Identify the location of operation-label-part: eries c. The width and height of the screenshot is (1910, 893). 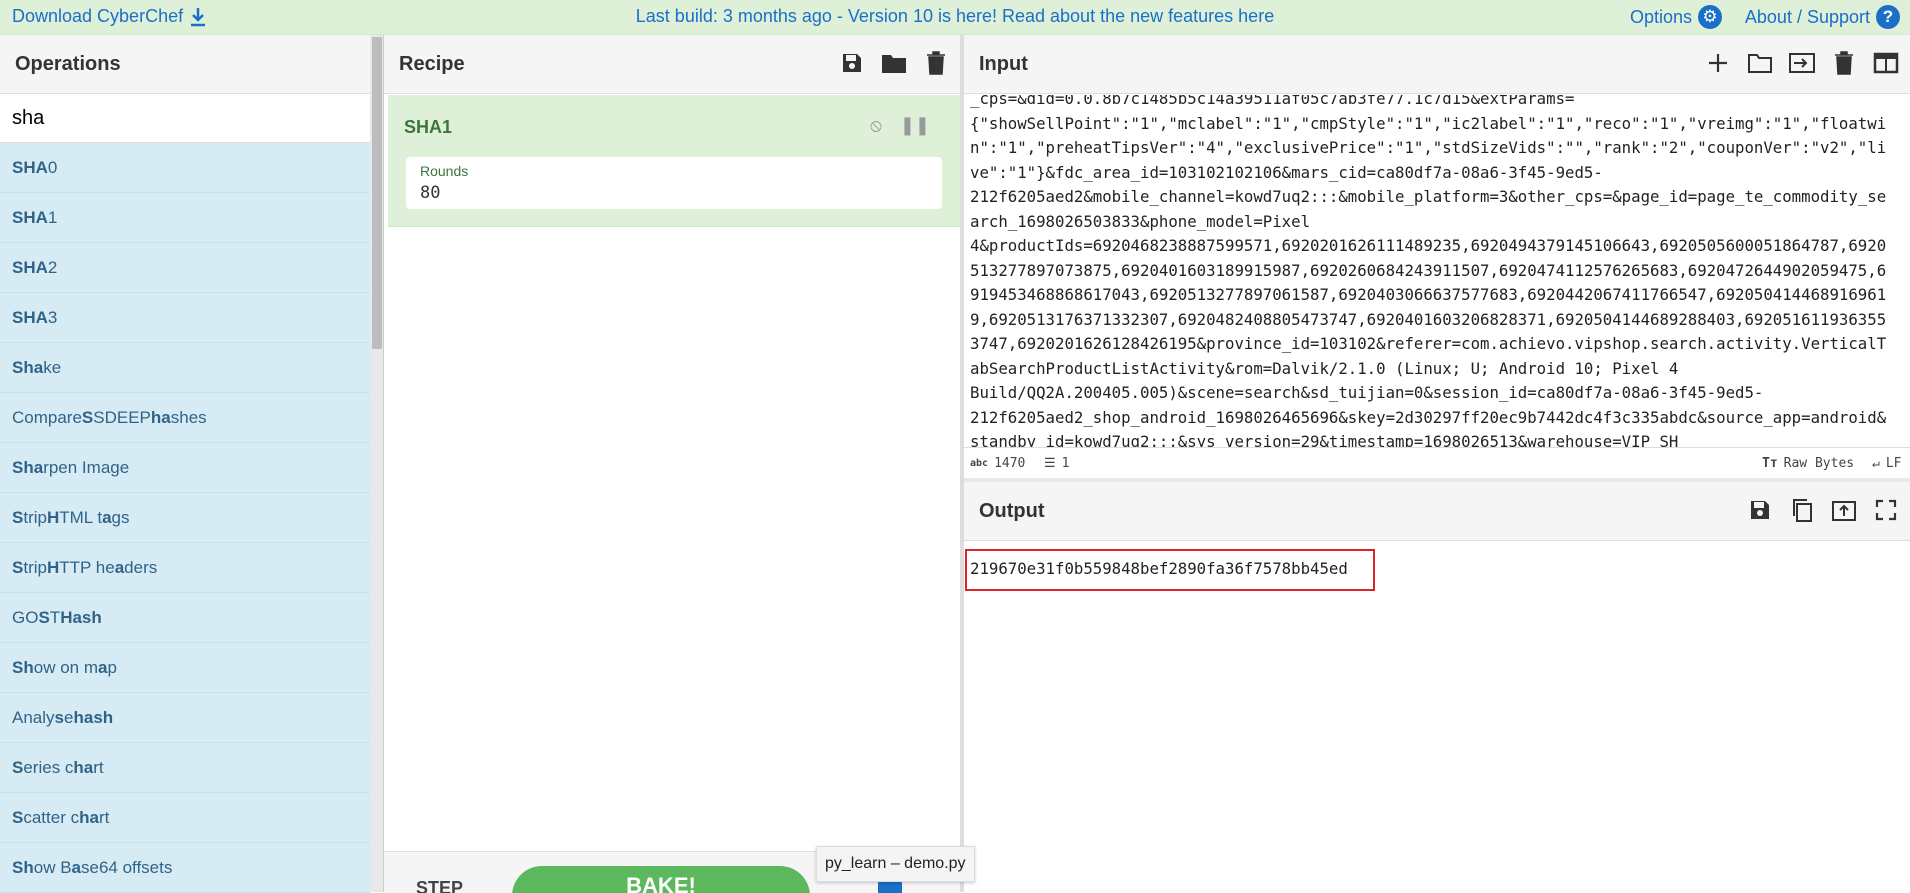
(48, 768).